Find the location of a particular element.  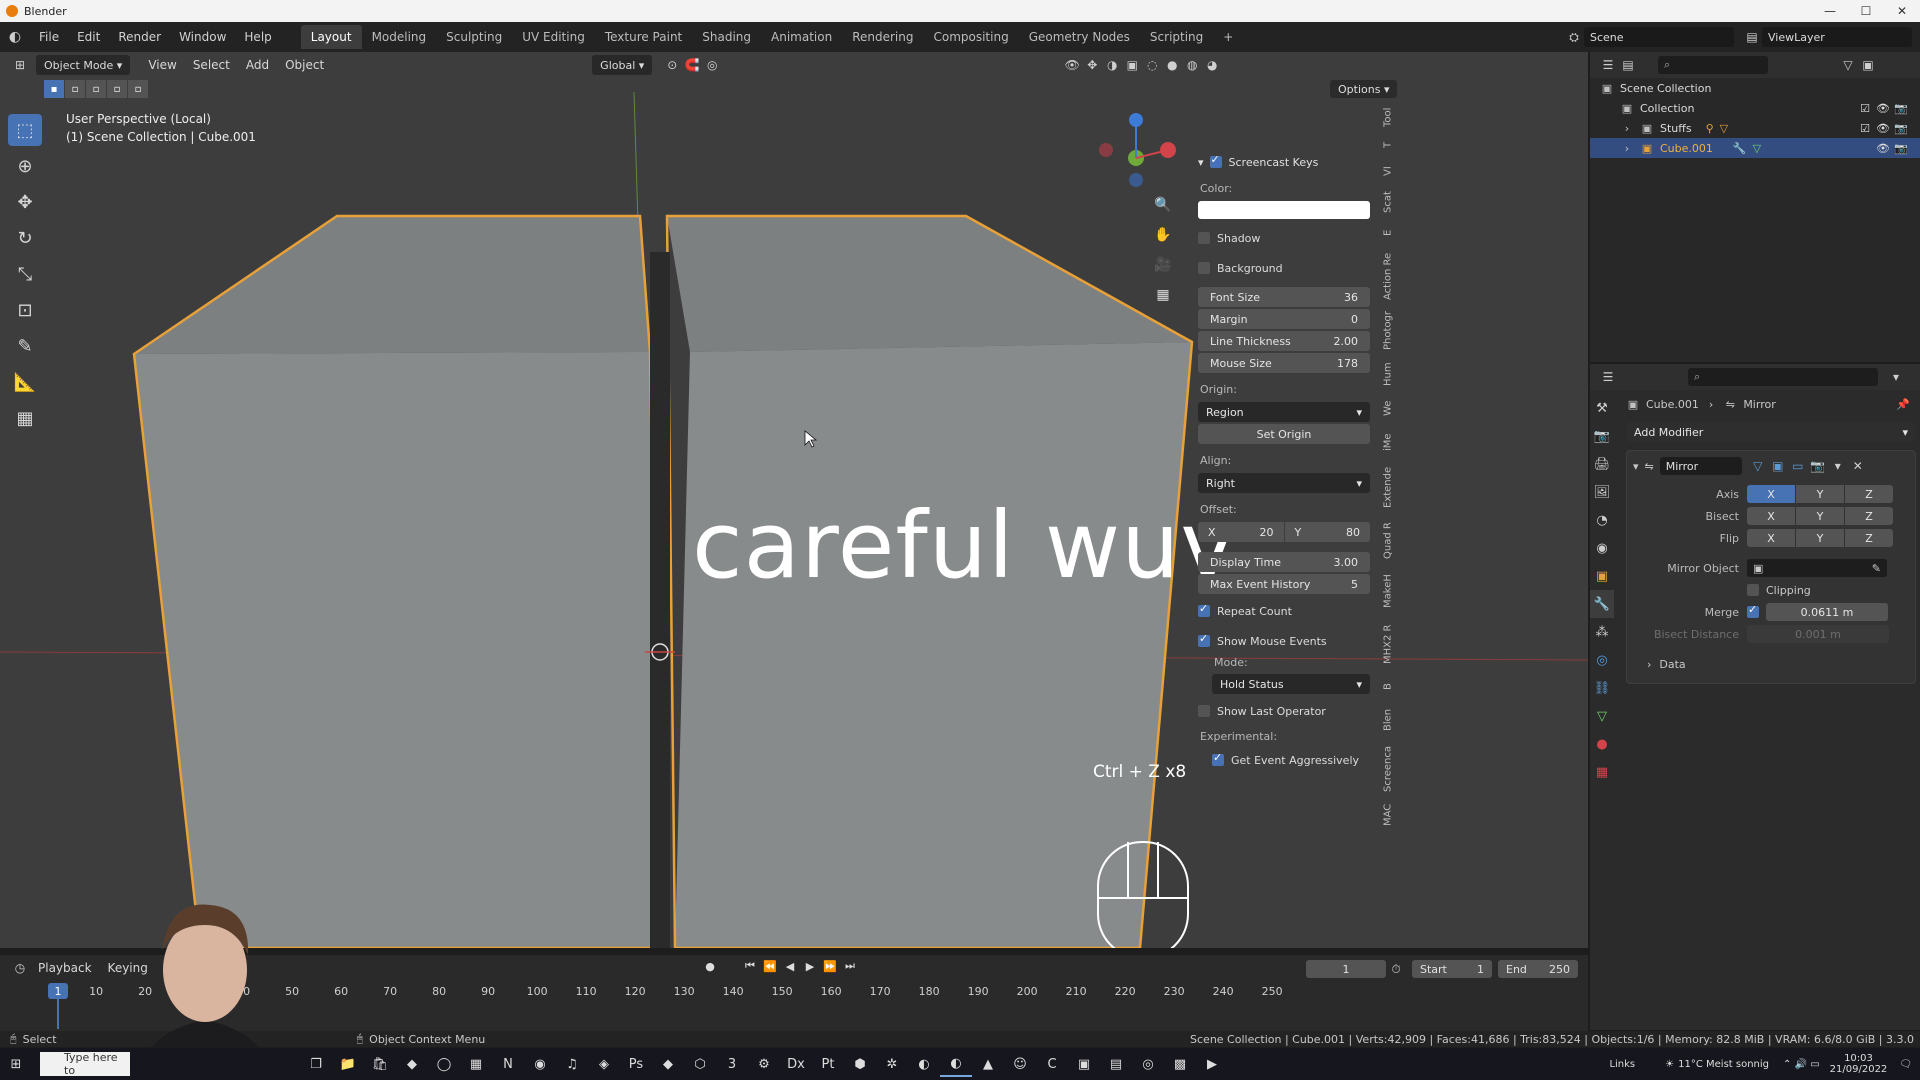

side-tab-scat: Scat is located at coordinates (1388, 202).